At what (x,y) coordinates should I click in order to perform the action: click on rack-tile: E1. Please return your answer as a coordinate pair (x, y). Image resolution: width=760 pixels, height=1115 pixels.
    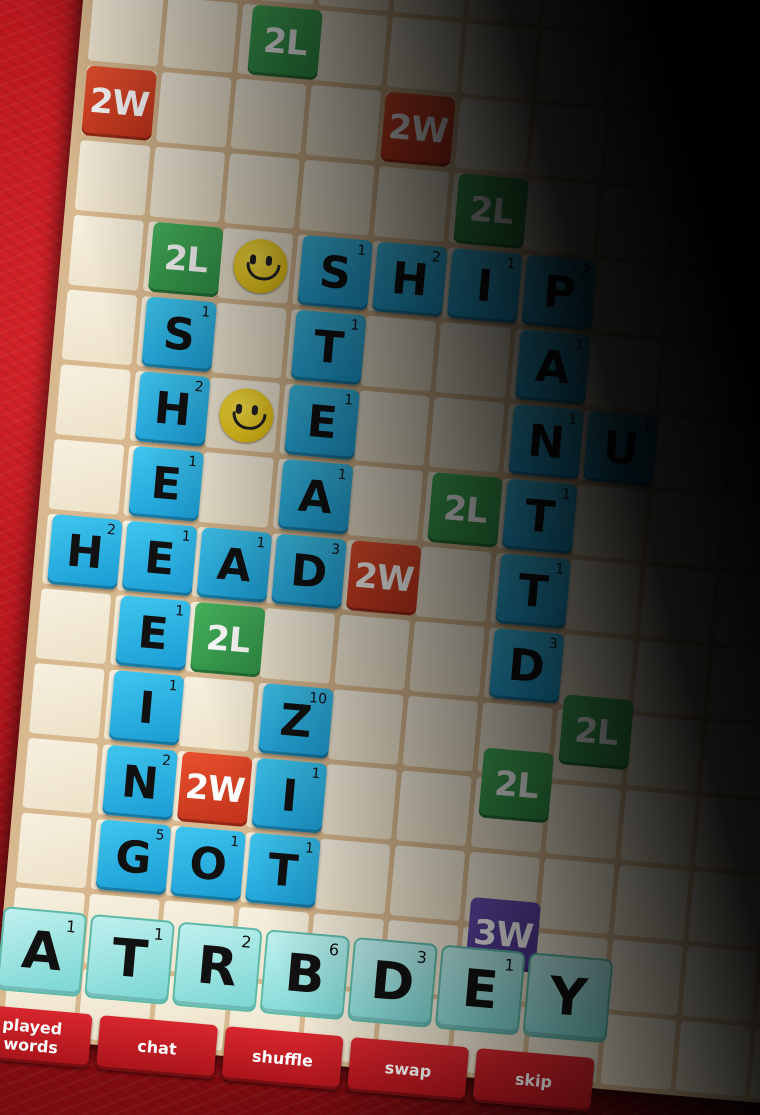
    Looking at the image, I should click on (480, 990).